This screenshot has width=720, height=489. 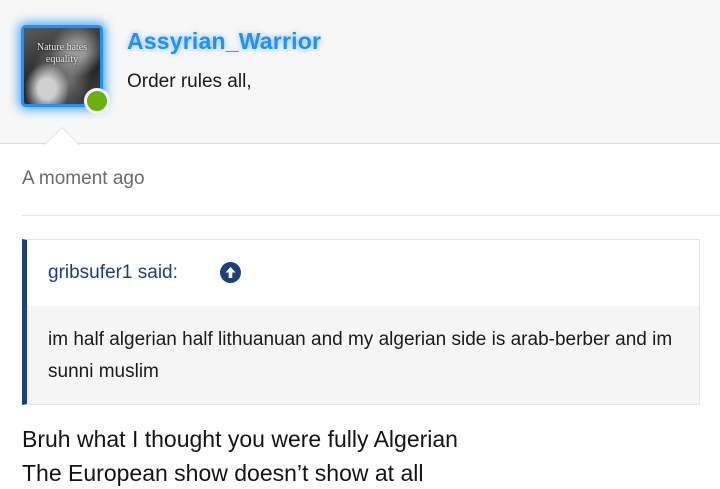 I want to click on post-body-line: The European show doesn’t show at all, so click(x=223, y=473).